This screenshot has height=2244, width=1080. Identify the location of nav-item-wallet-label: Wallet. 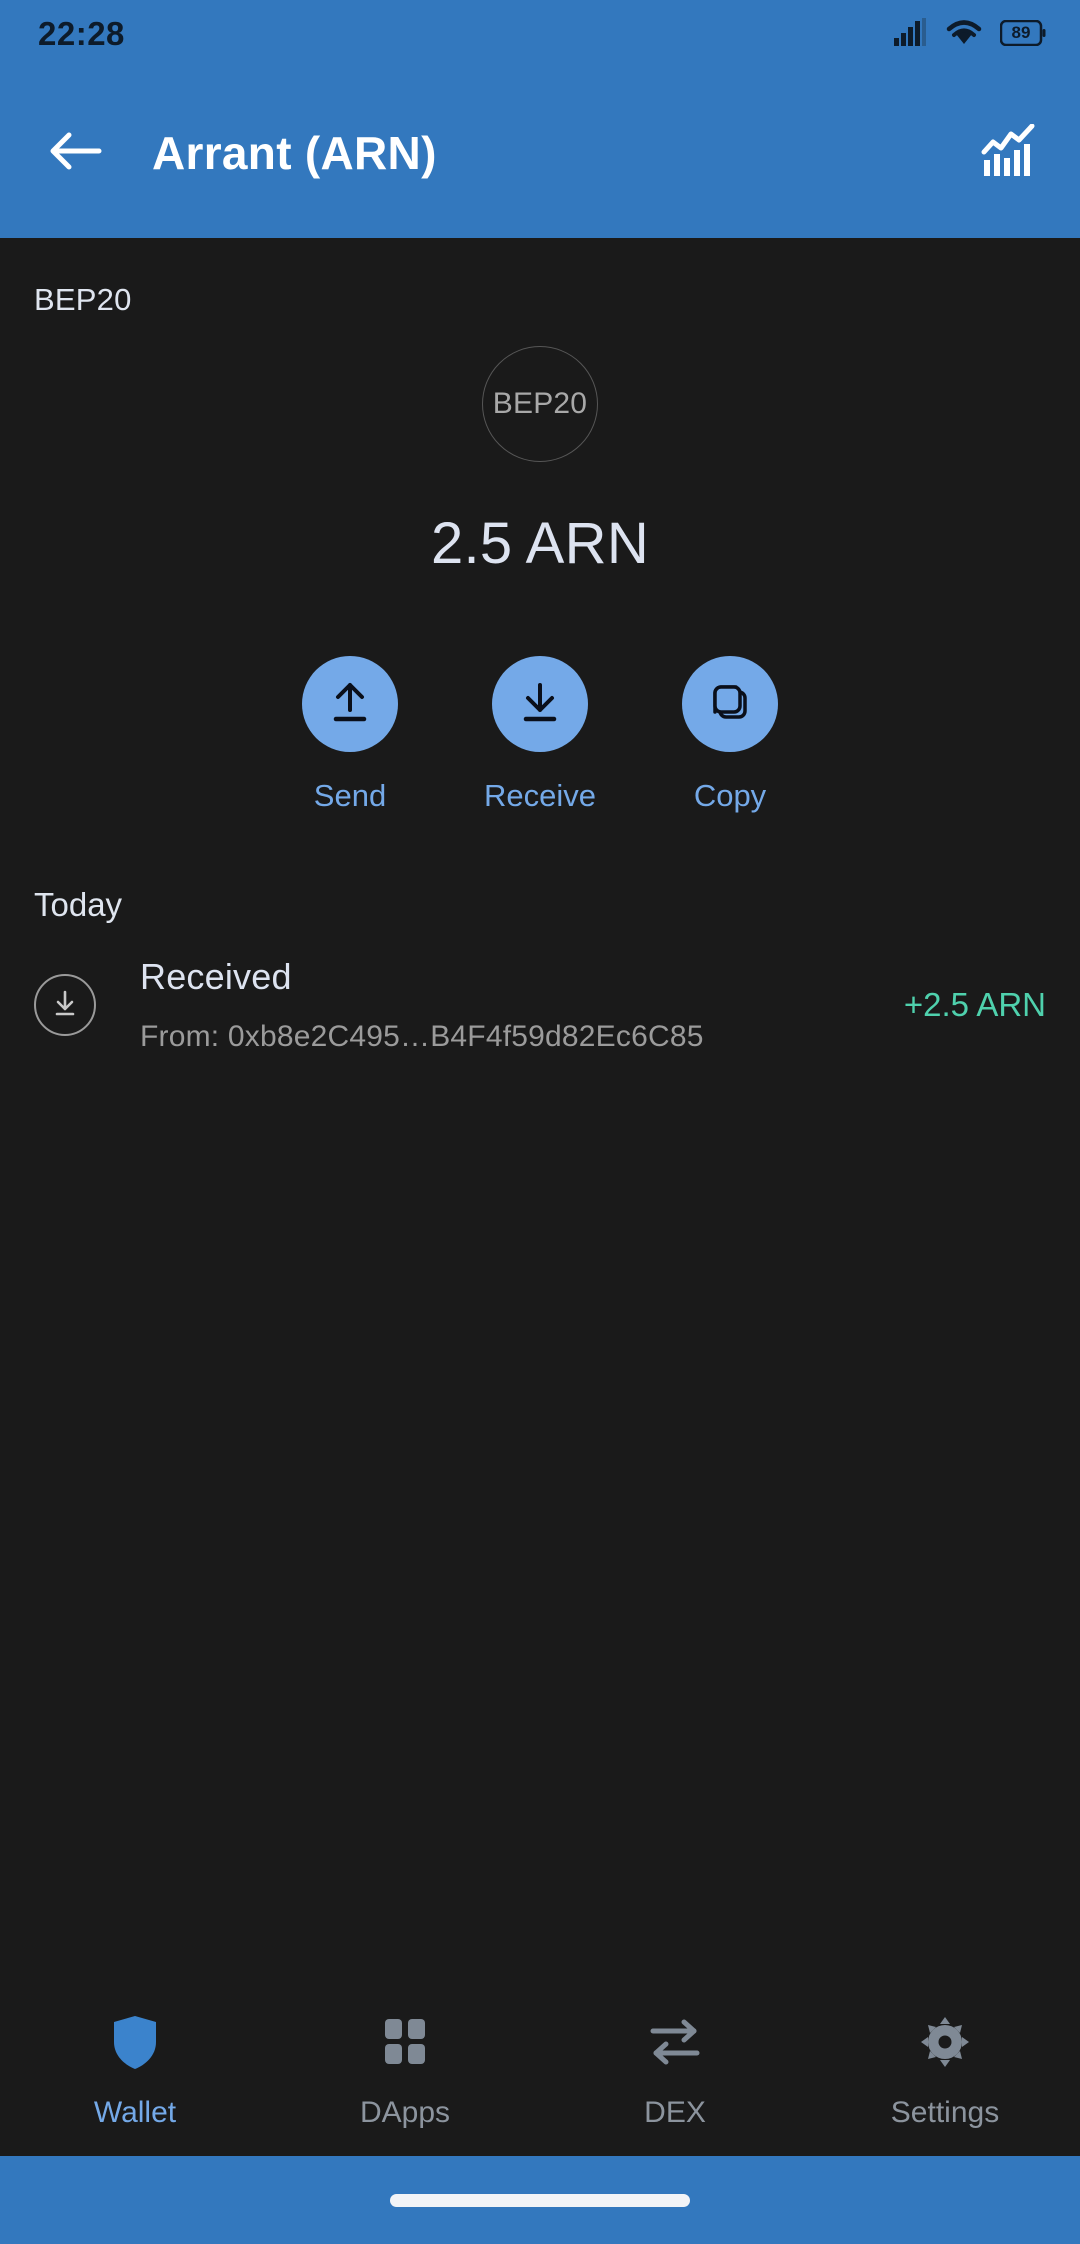
(135, 2112).